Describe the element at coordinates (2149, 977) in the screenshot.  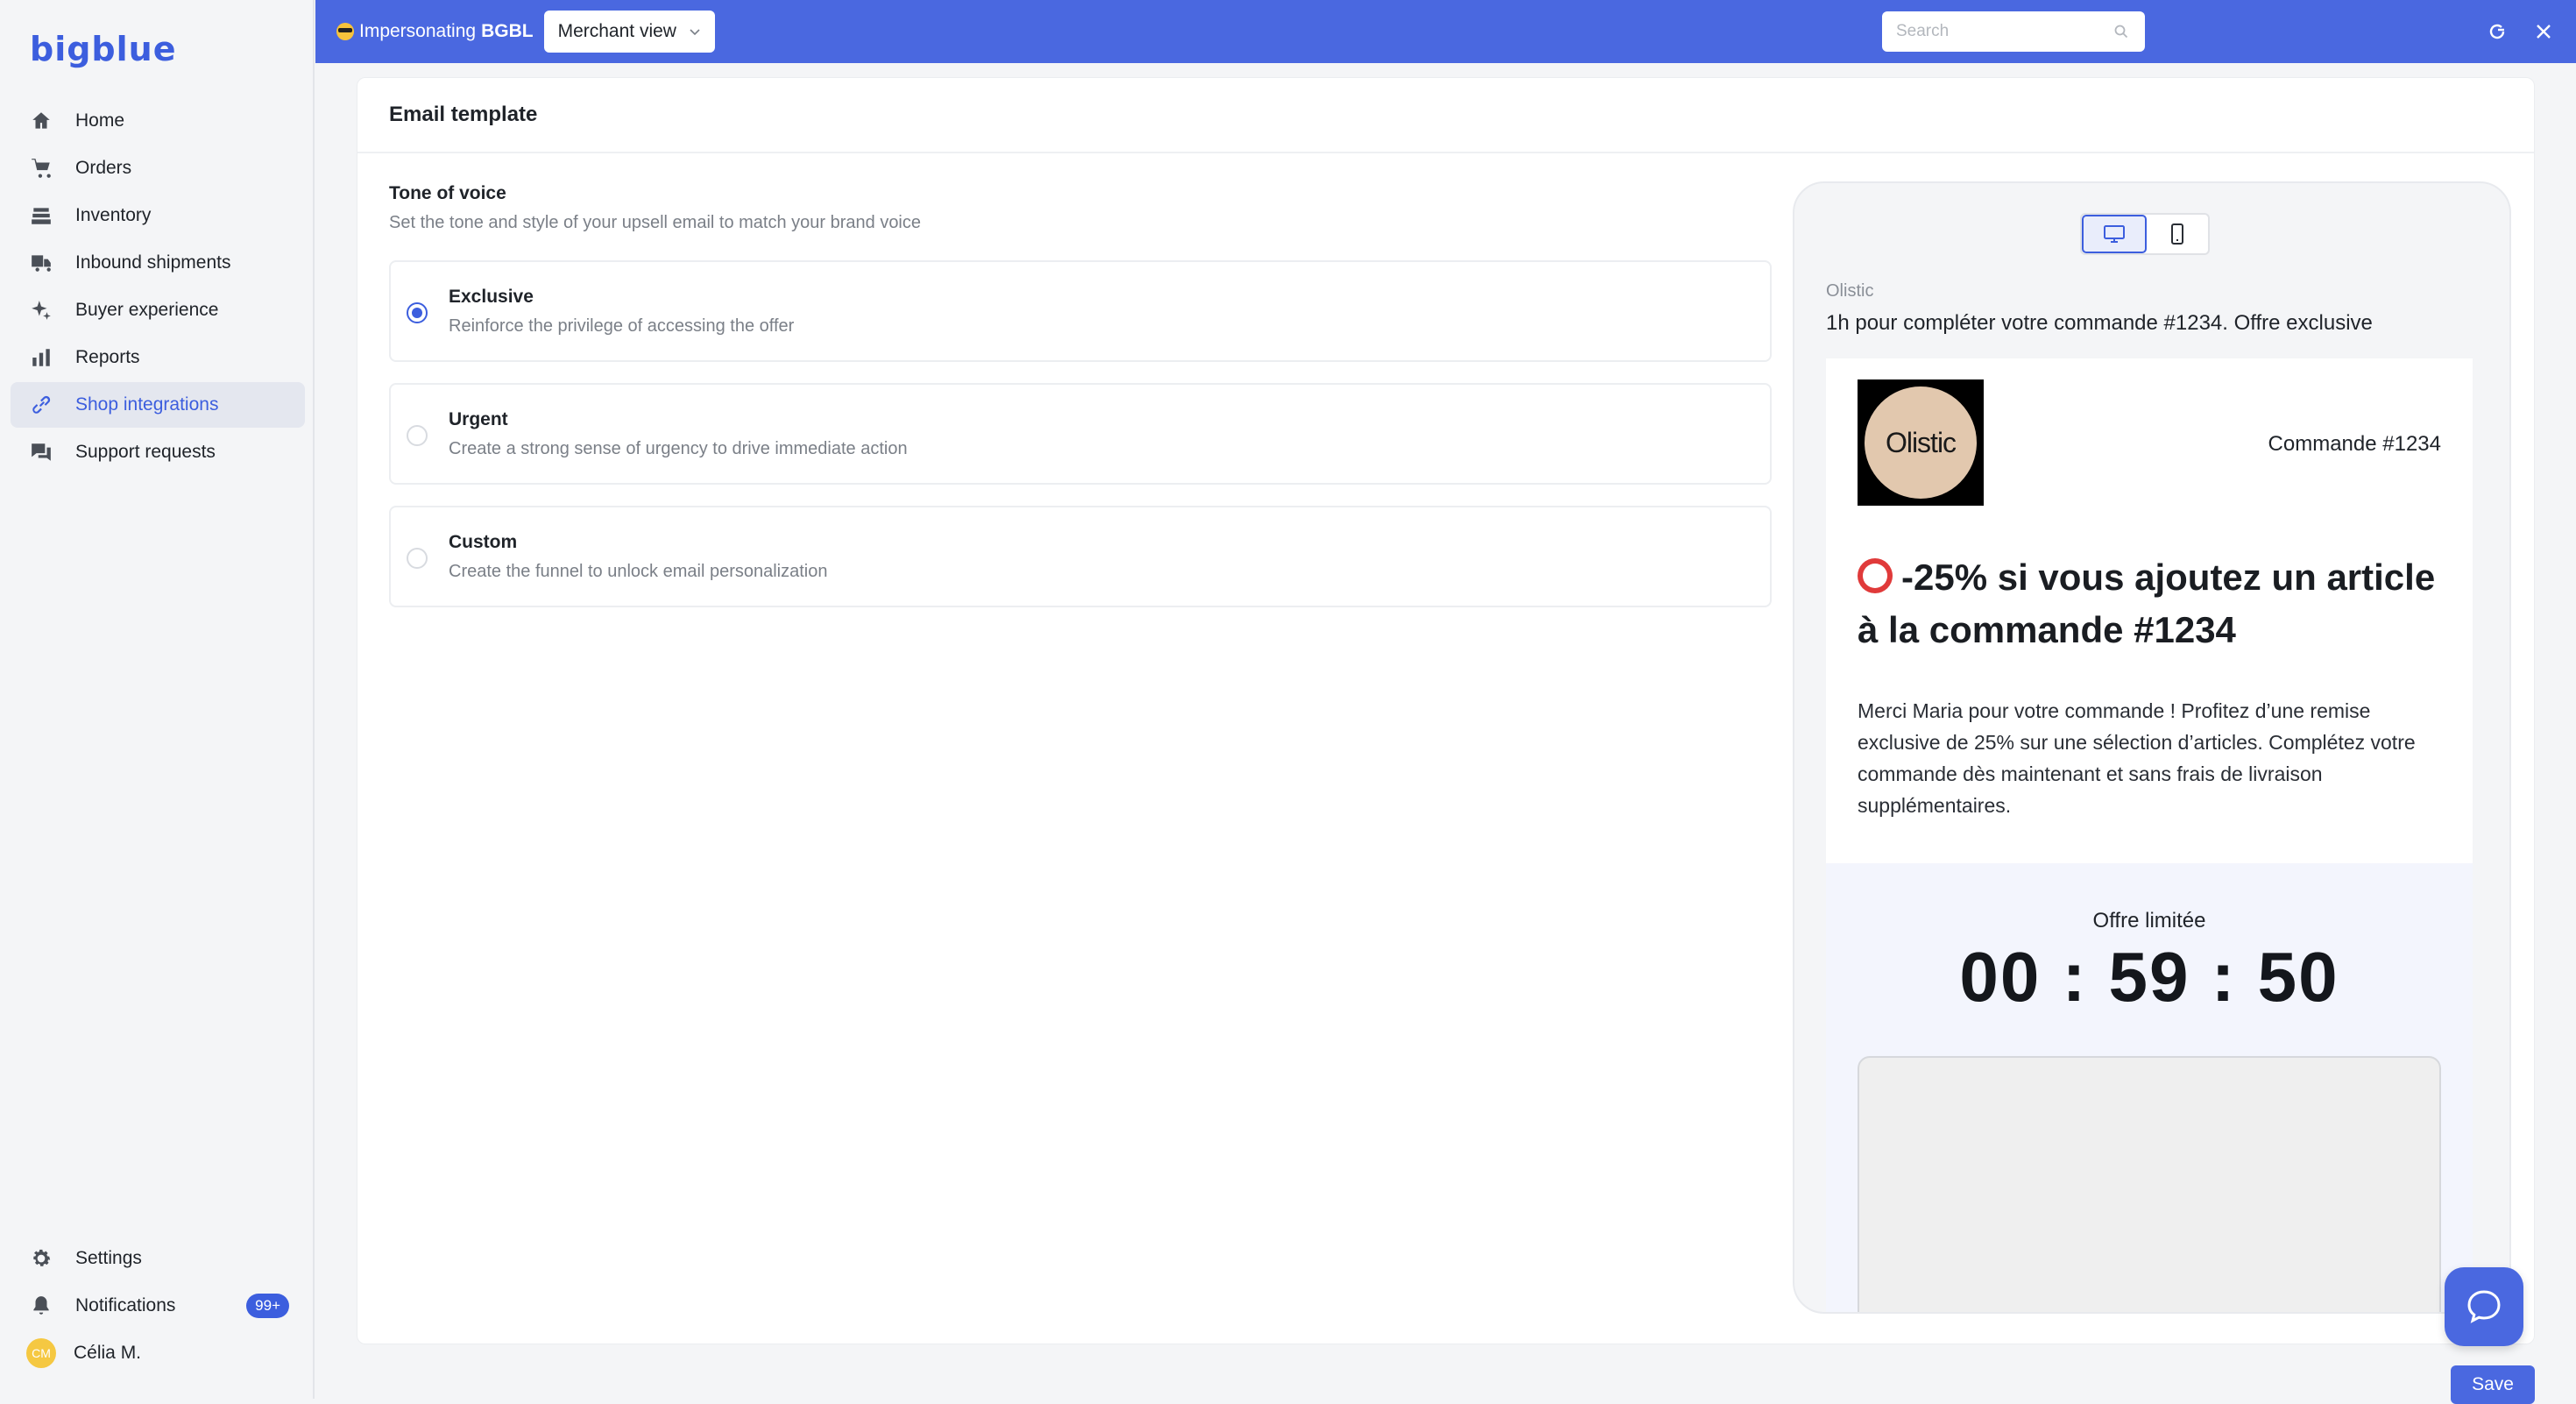
I see `countdown-timer: 00 : 59 : 50` at that location.